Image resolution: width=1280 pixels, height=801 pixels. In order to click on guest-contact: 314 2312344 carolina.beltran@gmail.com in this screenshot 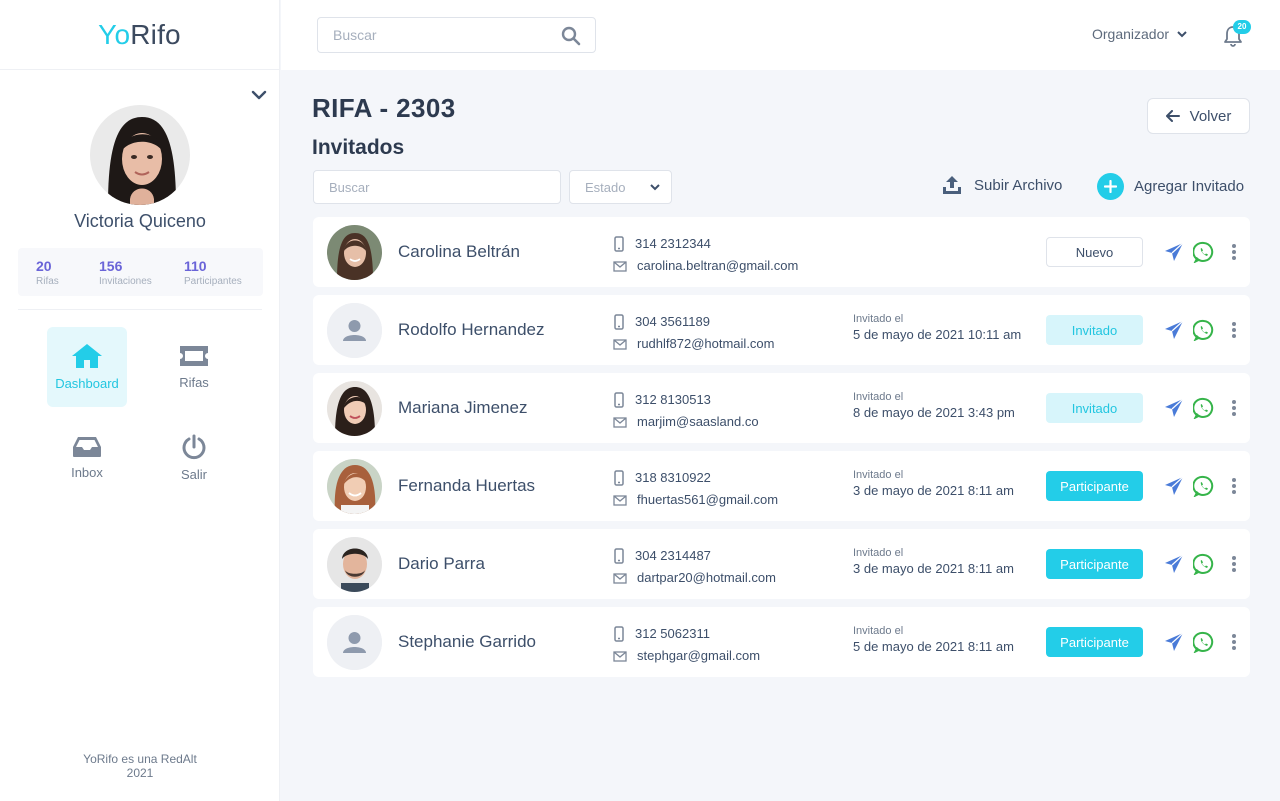, I will do `click(705, 255)`.